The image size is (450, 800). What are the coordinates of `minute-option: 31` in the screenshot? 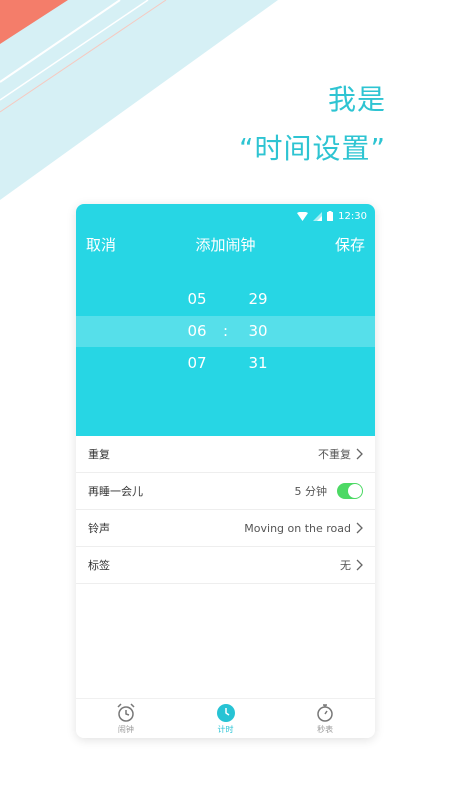 It's located at (258, 363).